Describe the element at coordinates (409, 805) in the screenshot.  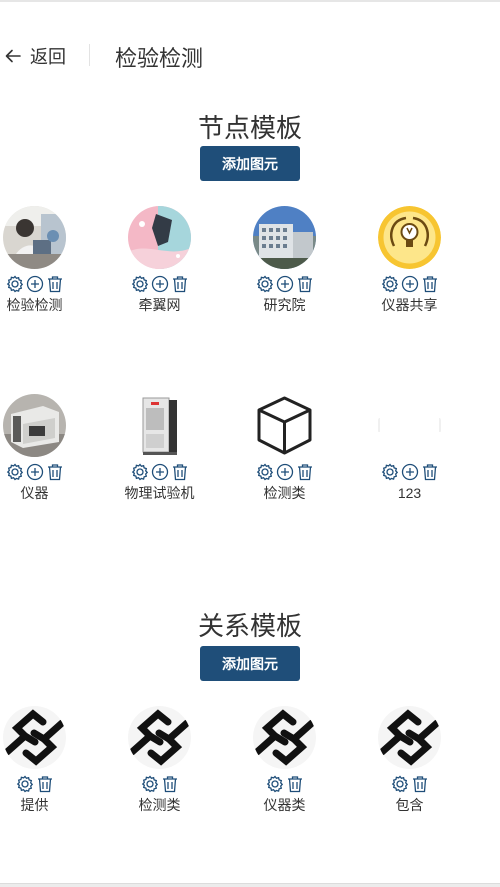
I see `relation-item-label: 包含` at that location.